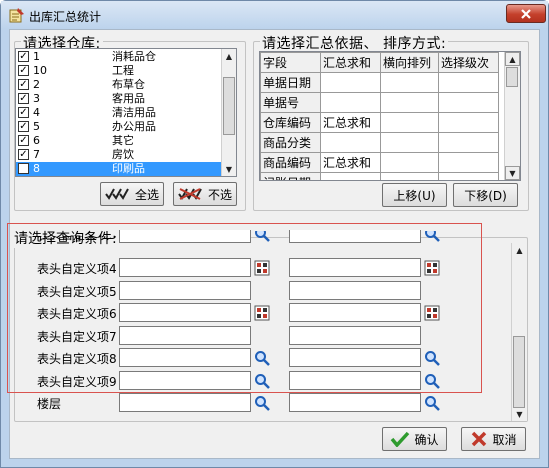 The width and height of the screenshot is (549, 468). What do you see at coordinates (119, 113) in the screenshot?
I see `warehouse-item: ✓ 4 清洁用品` at bounding box center [119, 113].